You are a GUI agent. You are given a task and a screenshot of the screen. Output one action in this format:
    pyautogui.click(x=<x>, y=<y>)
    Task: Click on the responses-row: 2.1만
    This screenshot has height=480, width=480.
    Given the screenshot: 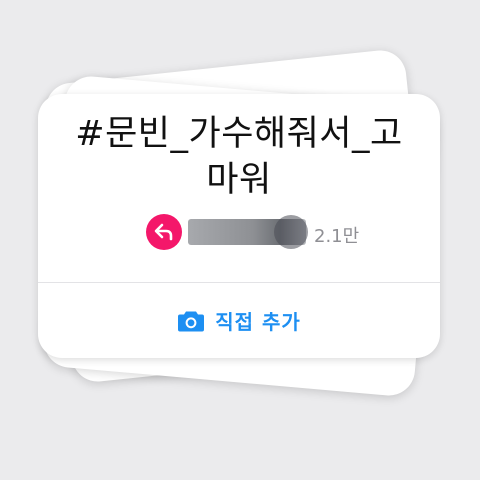 What is the action you would take?
    pyautogui.click(x=256, y=232)
    